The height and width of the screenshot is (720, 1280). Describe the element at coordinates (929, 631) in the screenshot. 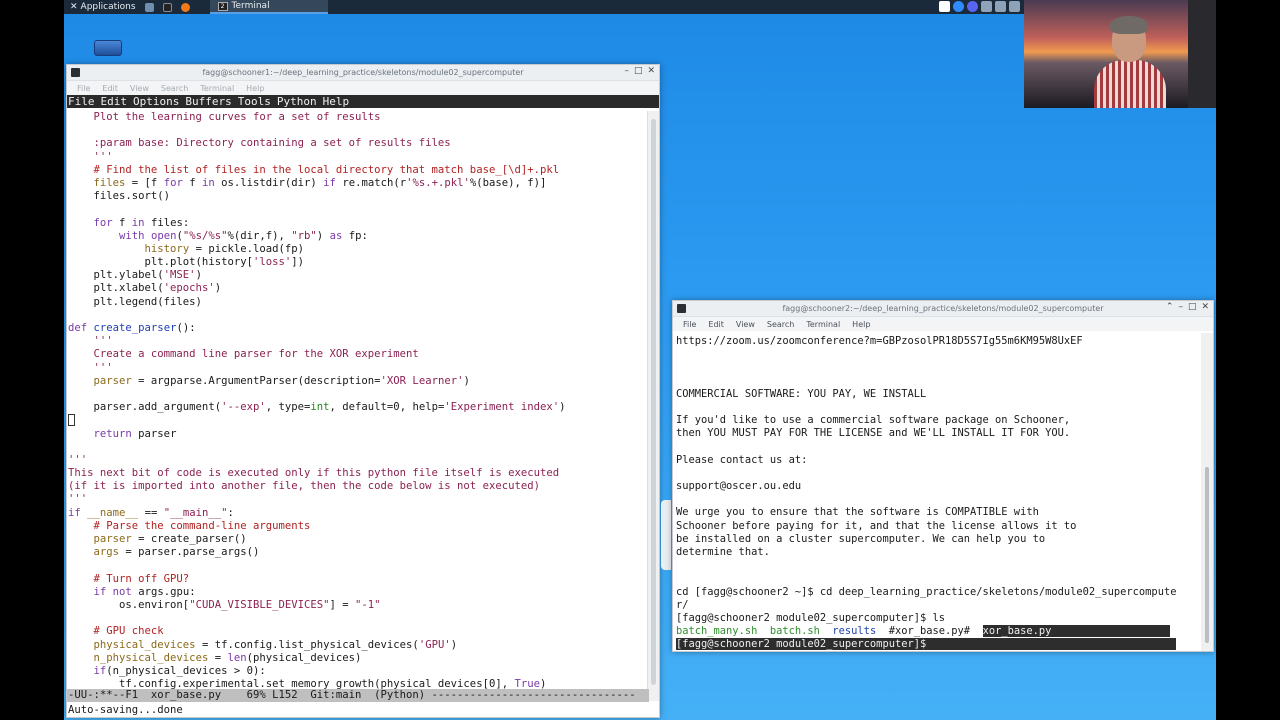

I see `ls-item-autosave: #xor_base.py#` at that location.